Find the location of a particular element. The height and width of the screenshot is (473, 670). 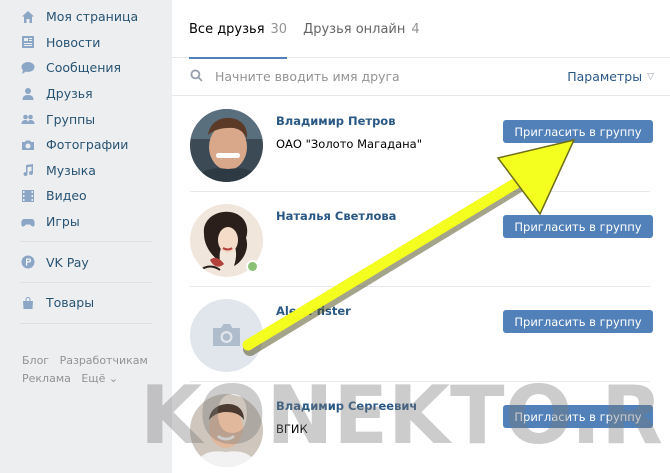

friends-tabs: Все друзья 30 Друзья онлайн 4 is located at coordinates (421, 29).